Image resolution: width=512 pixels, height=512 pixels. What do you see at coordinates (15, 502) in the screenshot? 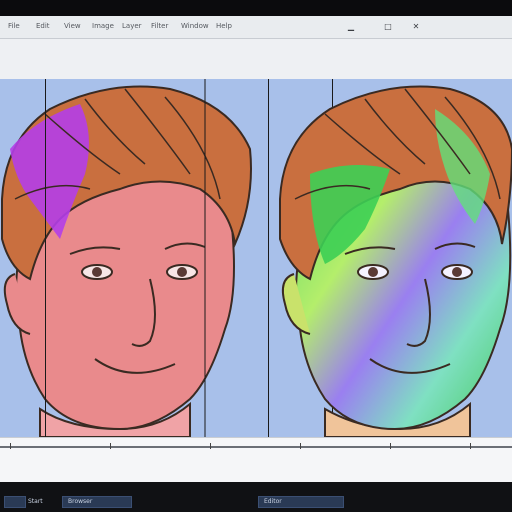
I see `start-icon` at bounding box center [15, 502].